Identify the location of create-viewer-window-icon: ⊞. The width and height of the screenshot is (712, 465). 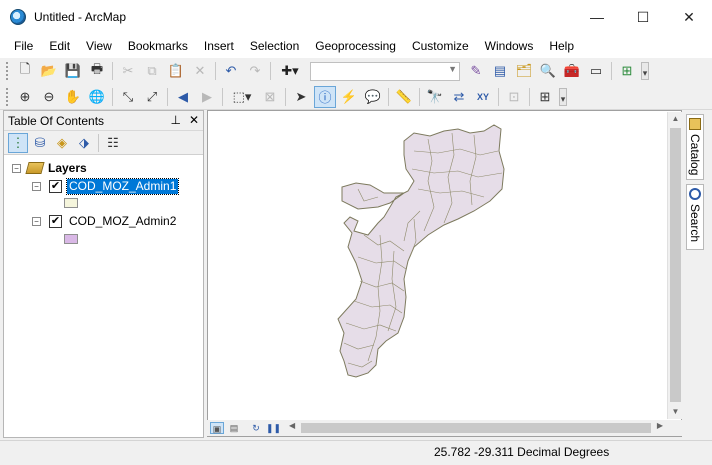
(545, 97).